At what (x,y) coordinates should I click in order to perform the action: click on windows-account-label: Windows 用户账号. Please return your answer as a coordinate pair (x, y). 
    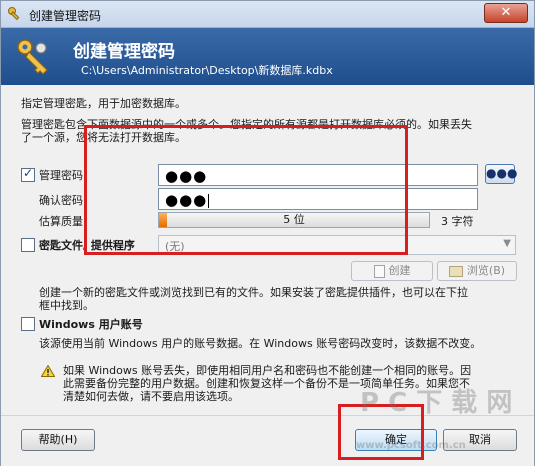
    Looking at the image, I should click on (91, 324).